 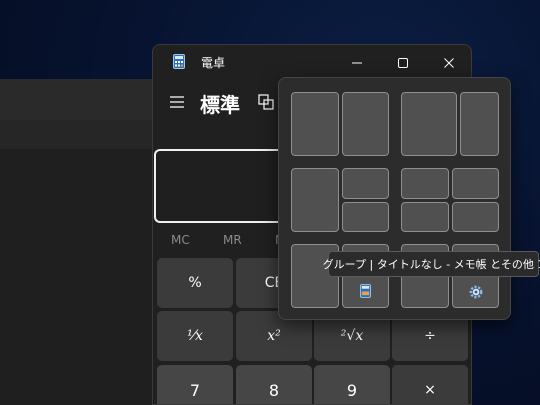 I want to click on gear-icon, so click(x=475, y=292).